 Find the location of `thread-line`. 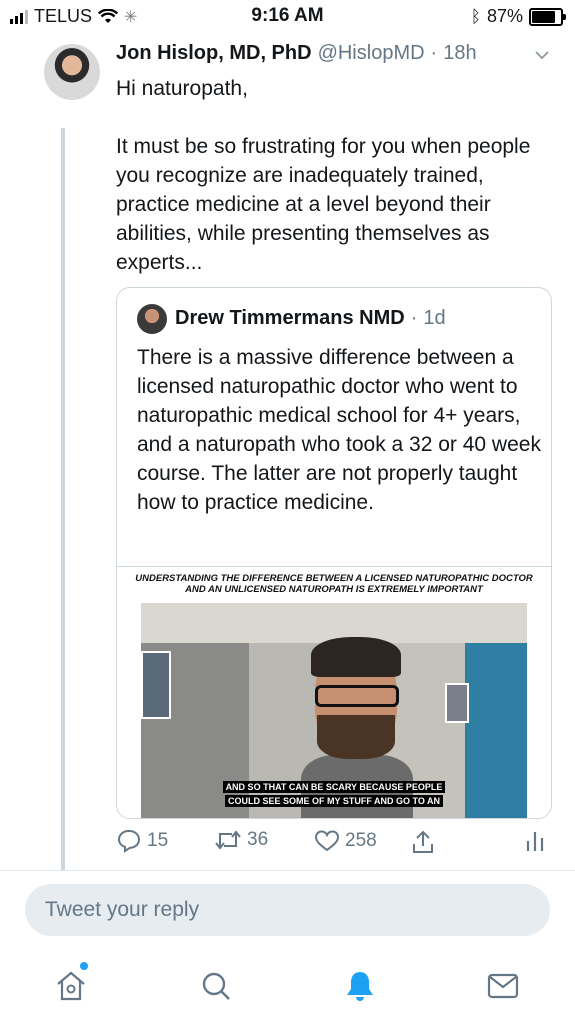

thread-line is located at coordinates (63, 499).